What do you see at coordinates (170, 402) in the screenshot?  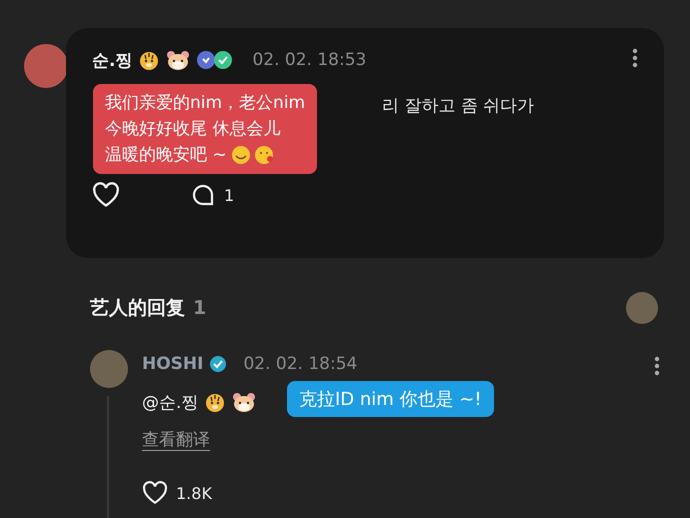 I see `mention-link: @순.찡` at bounding box center [170, 402].